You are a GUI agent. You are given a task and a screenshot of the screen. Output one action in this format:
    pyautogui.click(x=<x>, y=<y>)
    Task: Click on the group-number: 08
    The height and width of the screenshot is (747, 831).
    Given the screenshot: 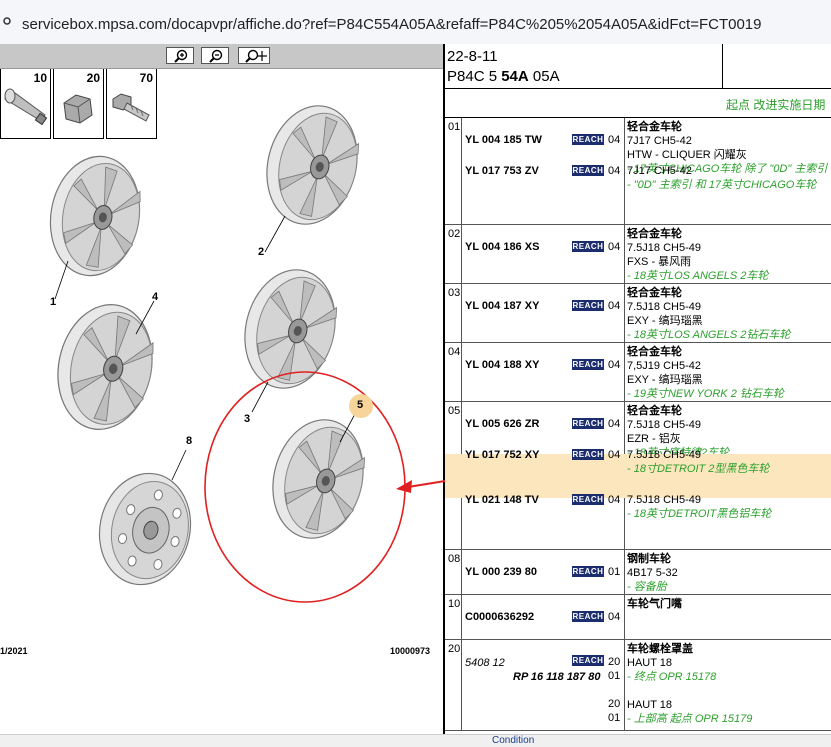 What is the action you would take?
    pyautogui.click(x=454, y=559)
    